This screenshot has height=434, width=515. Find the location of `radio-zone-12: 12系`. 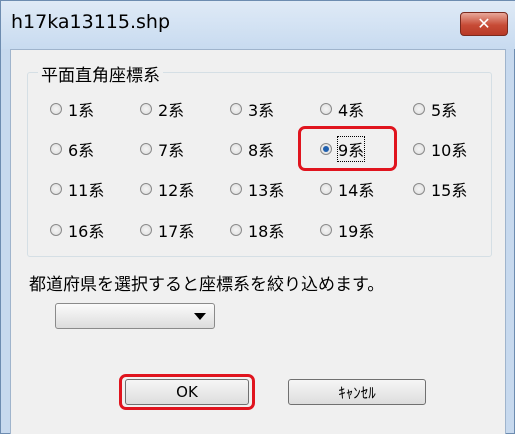

radio-zone-12: 12系 is located at coordinates (167, 189).